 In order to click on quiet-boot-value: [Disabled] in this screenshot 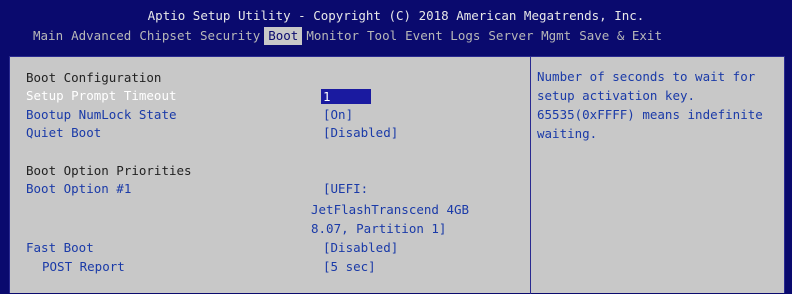, I will do `click(360, 133)`.